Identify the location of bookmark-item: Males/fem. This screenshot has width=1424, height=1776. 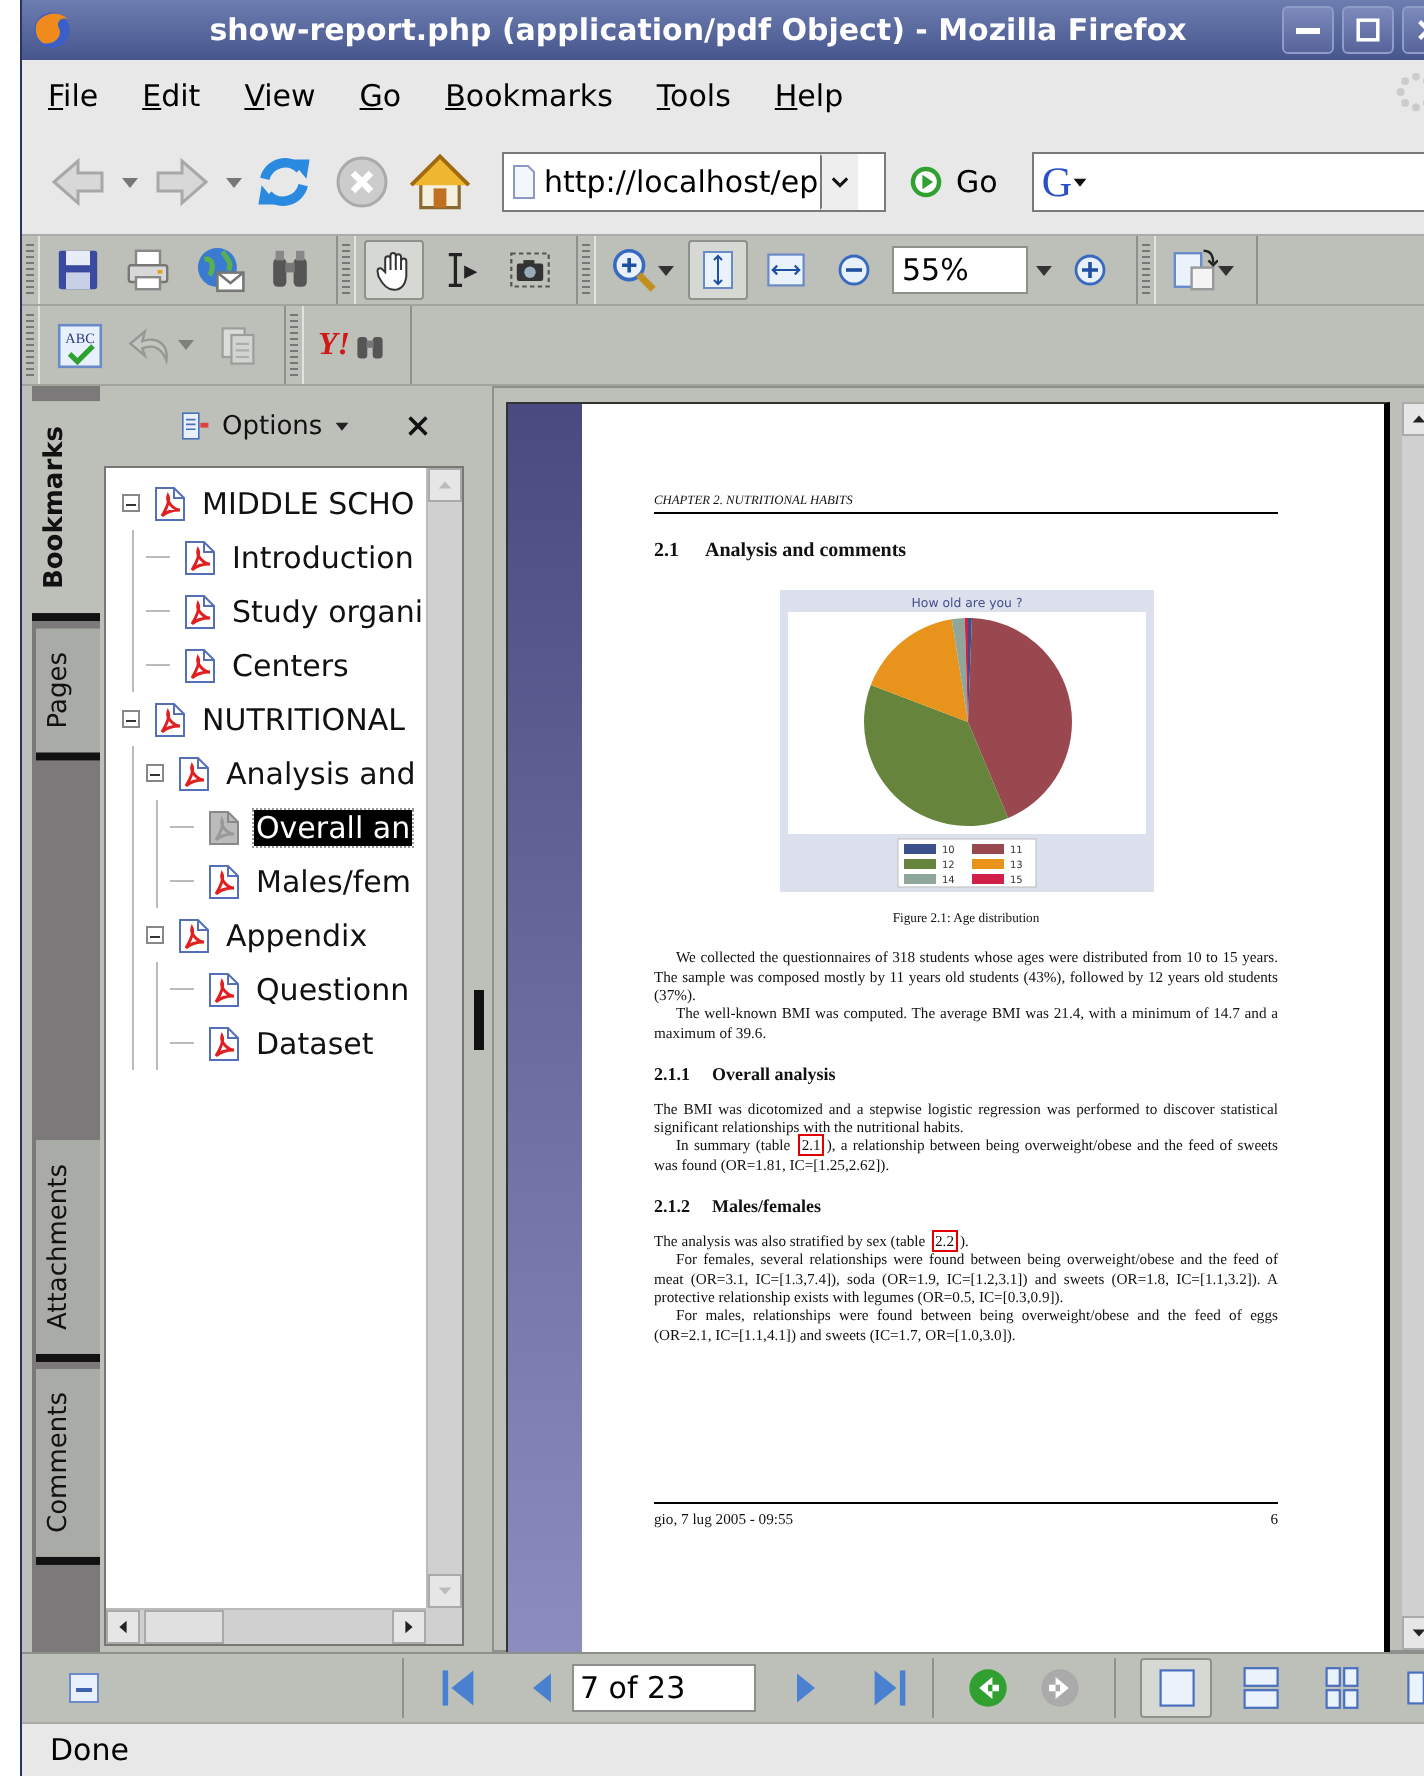
(334, 881).